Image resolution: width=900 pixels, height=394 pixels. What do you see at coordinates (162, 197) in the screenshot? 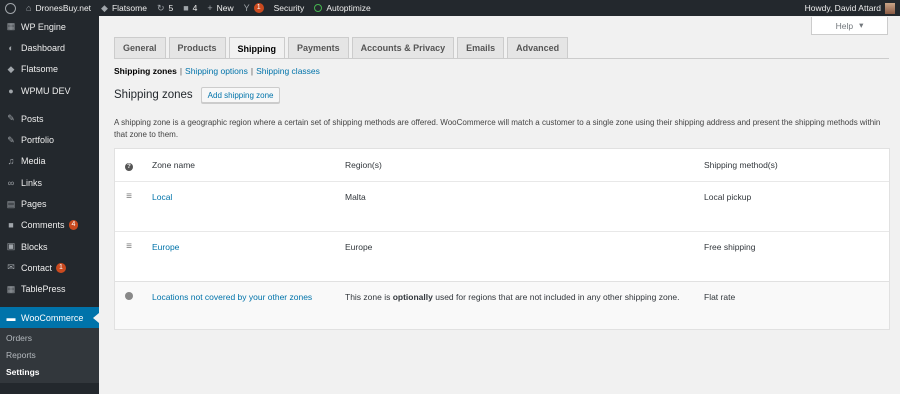
I see `zone-name-link: Local` at bounding box center [162, 197].